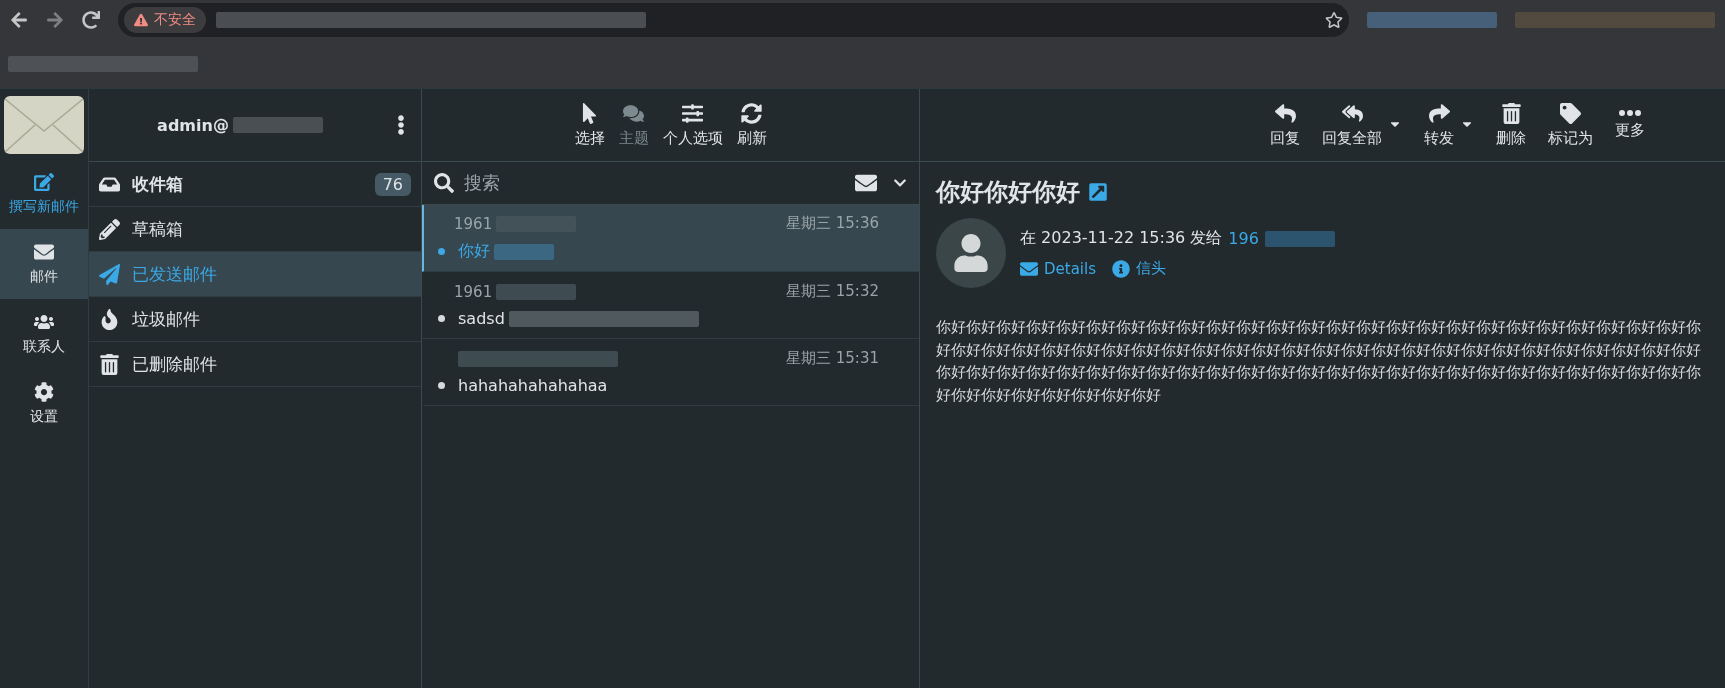 The height and width of the screenshot is (688, 1725). What do you see at coordinates (255, 364) in the screenshot?
I see `folder-item: 已删除邮件` at bounding box center [255, 364].